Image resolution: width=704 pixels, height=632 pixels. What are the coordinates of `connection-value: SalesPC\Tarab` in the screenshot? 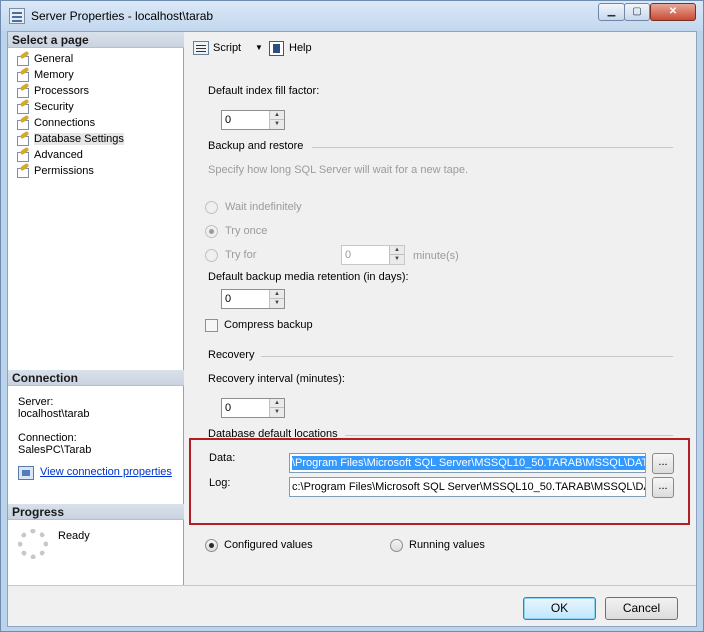 It's located at (55, 450).